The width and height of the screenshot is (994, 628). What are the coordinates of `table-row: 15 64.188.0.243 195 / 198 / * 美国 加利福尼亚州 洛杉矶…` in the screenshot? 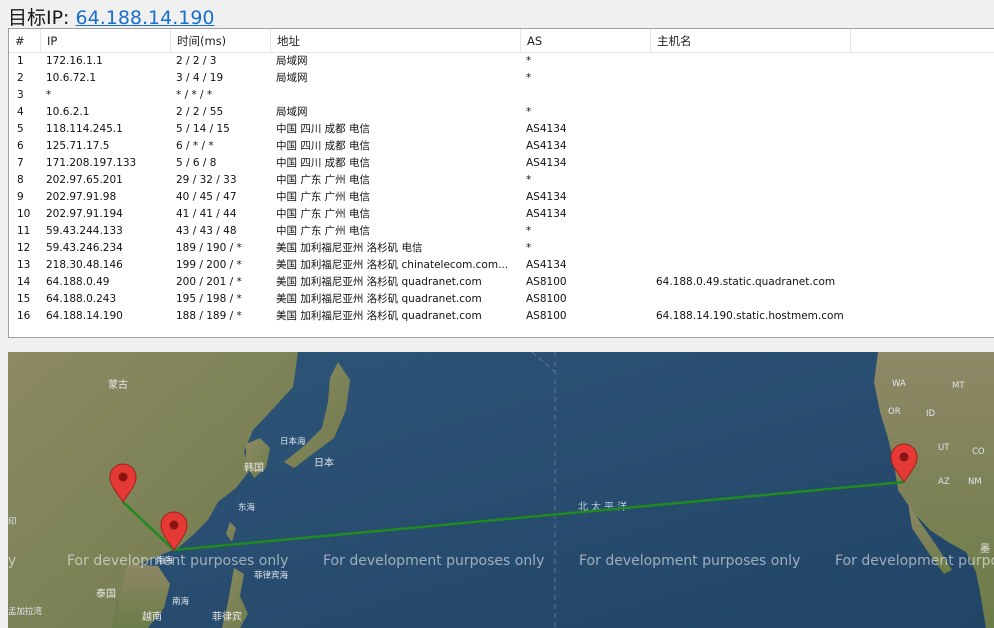 It's located at (501, 299).